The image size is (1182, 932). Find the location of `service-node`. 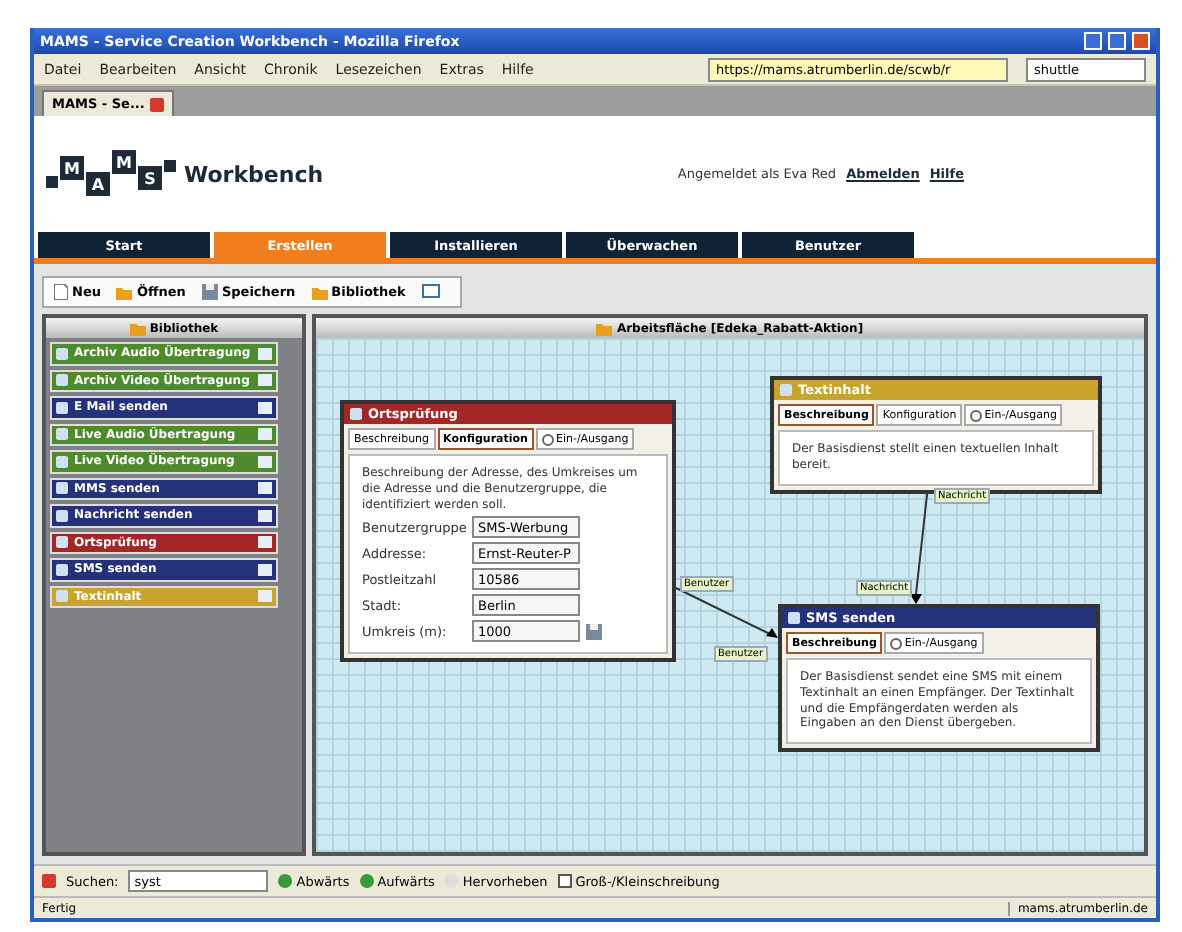

service-node is located at coordinates (508, 531).